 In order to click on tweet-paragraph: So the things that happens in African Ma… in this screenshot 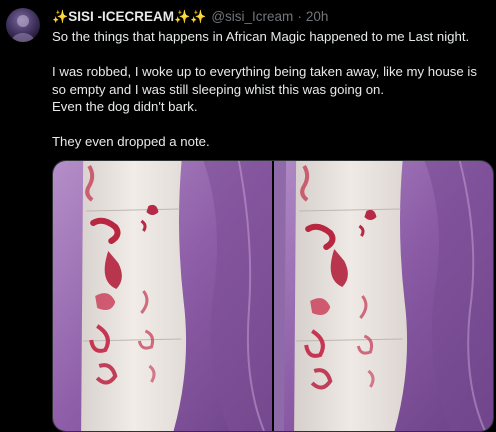, I will do `click(261, 36)`.